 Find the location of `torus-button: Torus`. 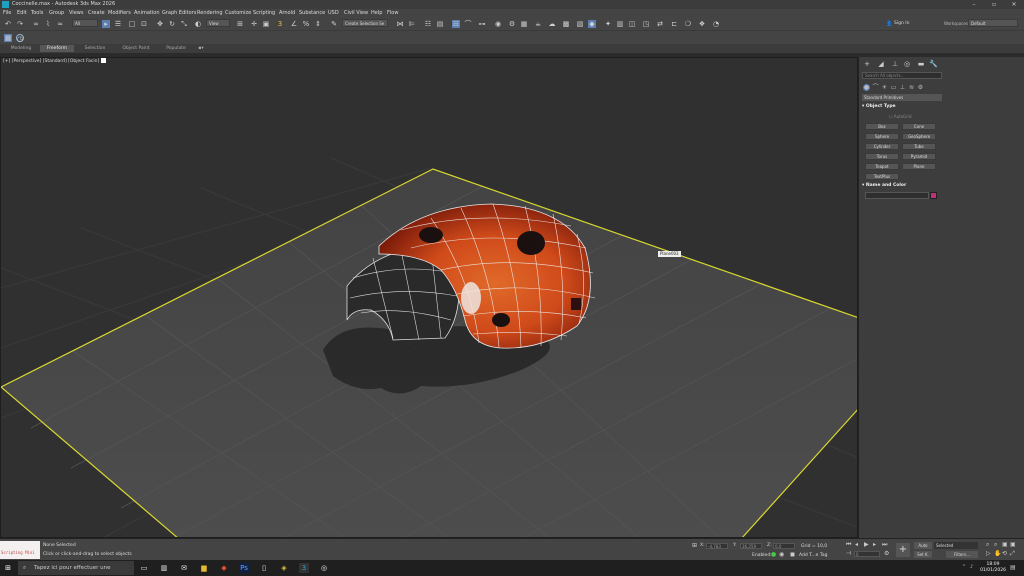

torus-button: Torus is located at coordinates (882, 156).